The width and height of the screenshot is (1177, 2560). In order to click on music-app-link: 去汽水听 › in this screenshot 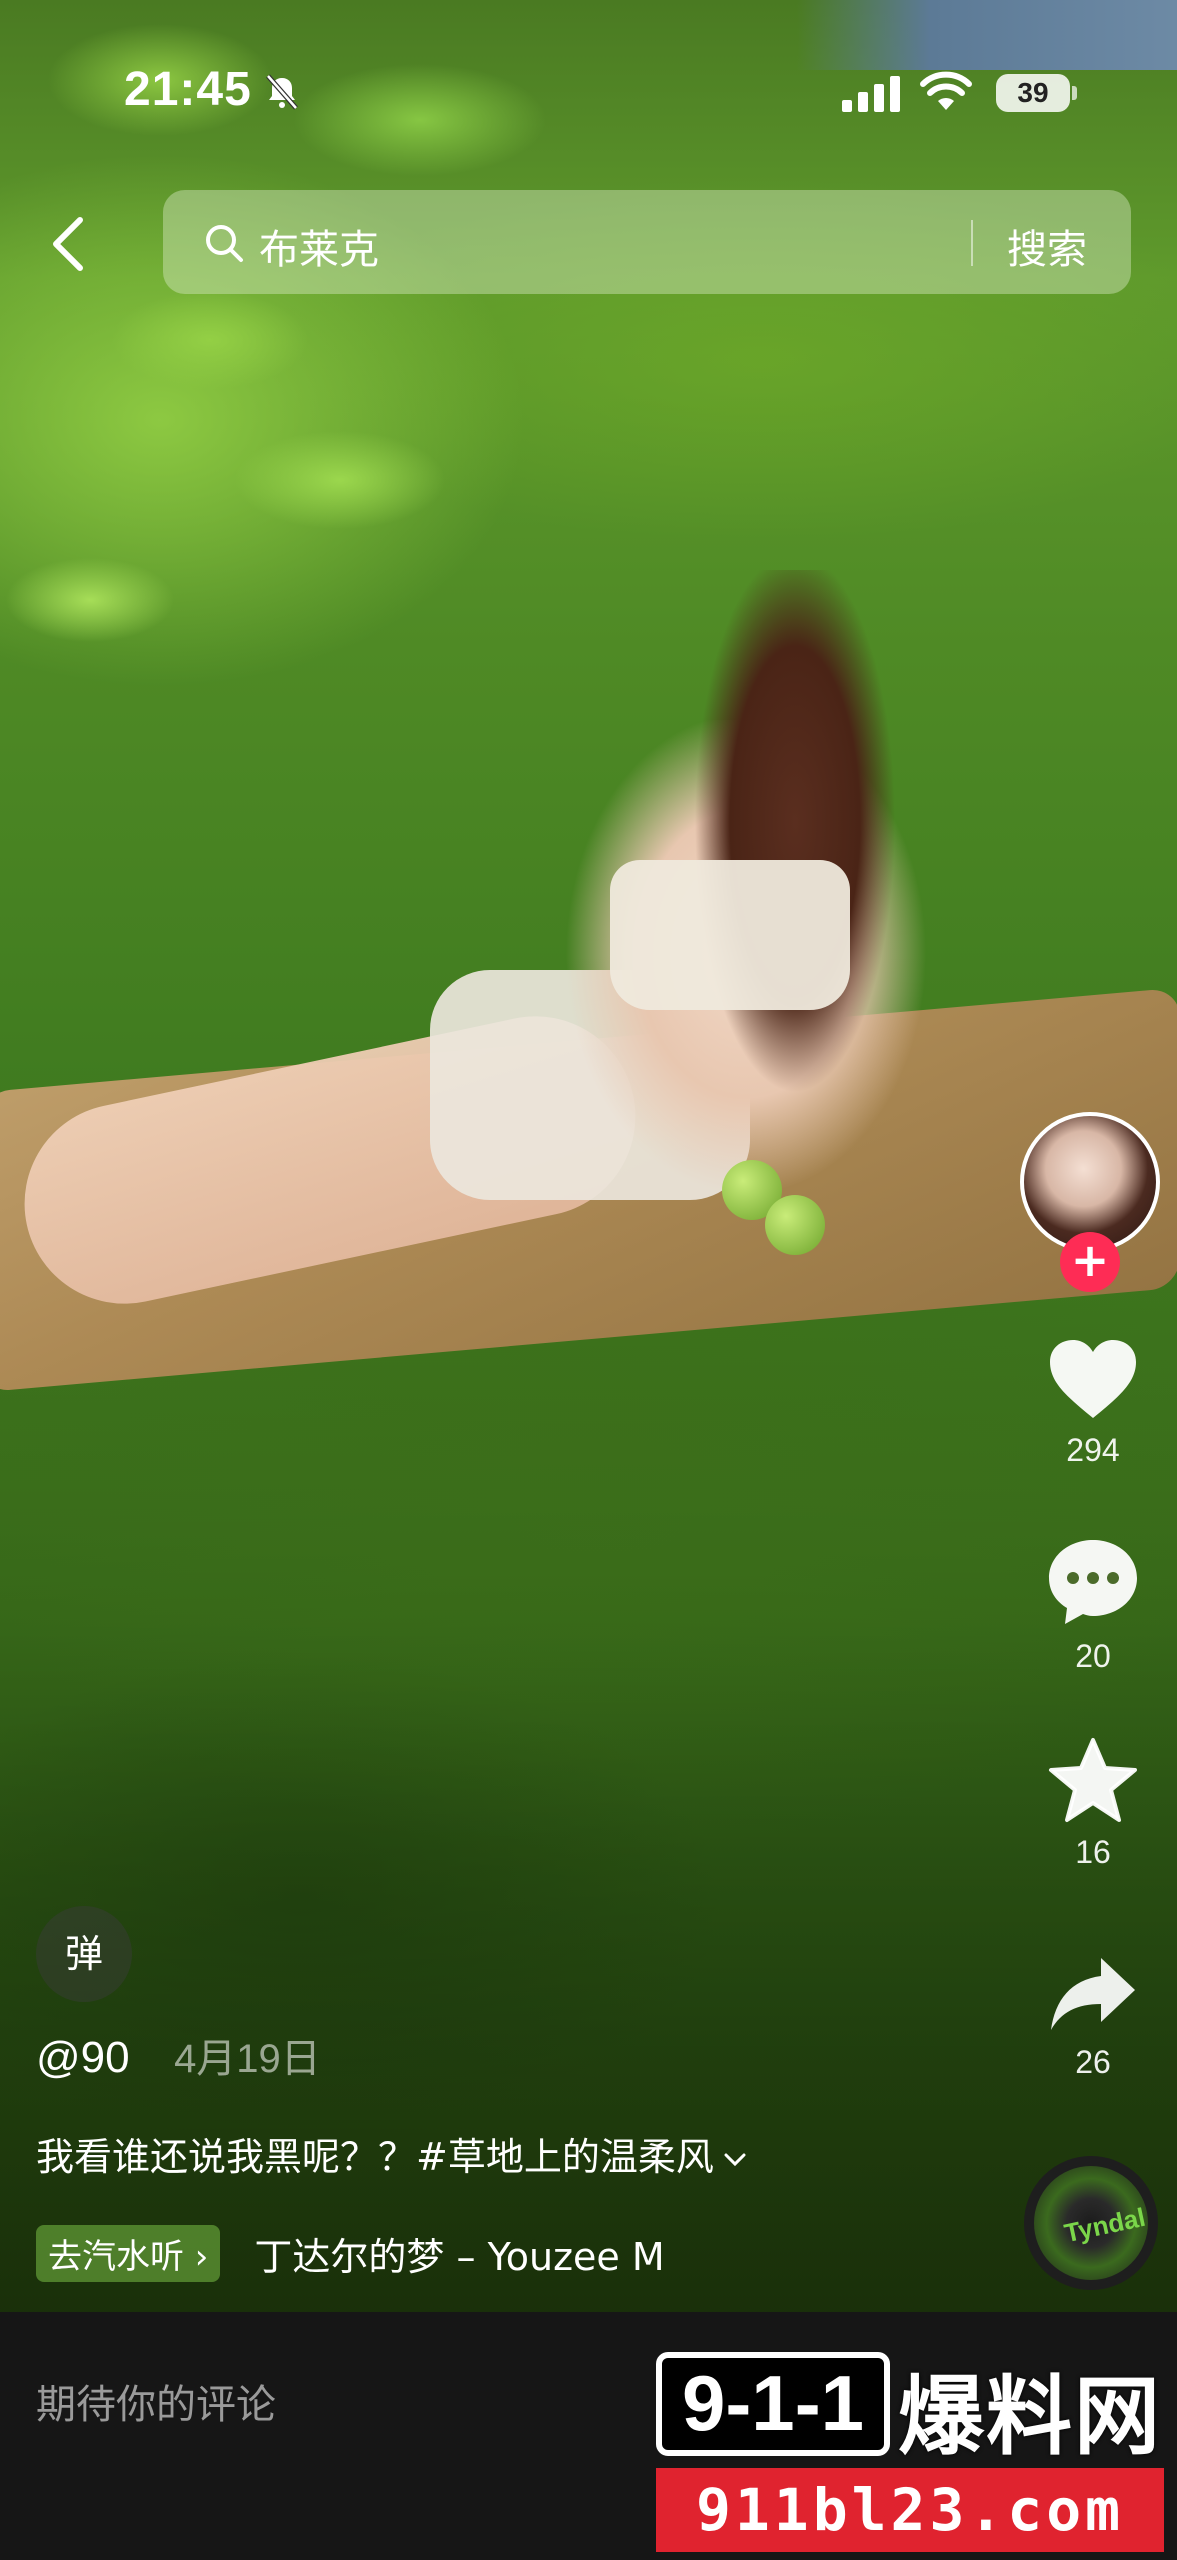, I will do `click(128, 2253)`.